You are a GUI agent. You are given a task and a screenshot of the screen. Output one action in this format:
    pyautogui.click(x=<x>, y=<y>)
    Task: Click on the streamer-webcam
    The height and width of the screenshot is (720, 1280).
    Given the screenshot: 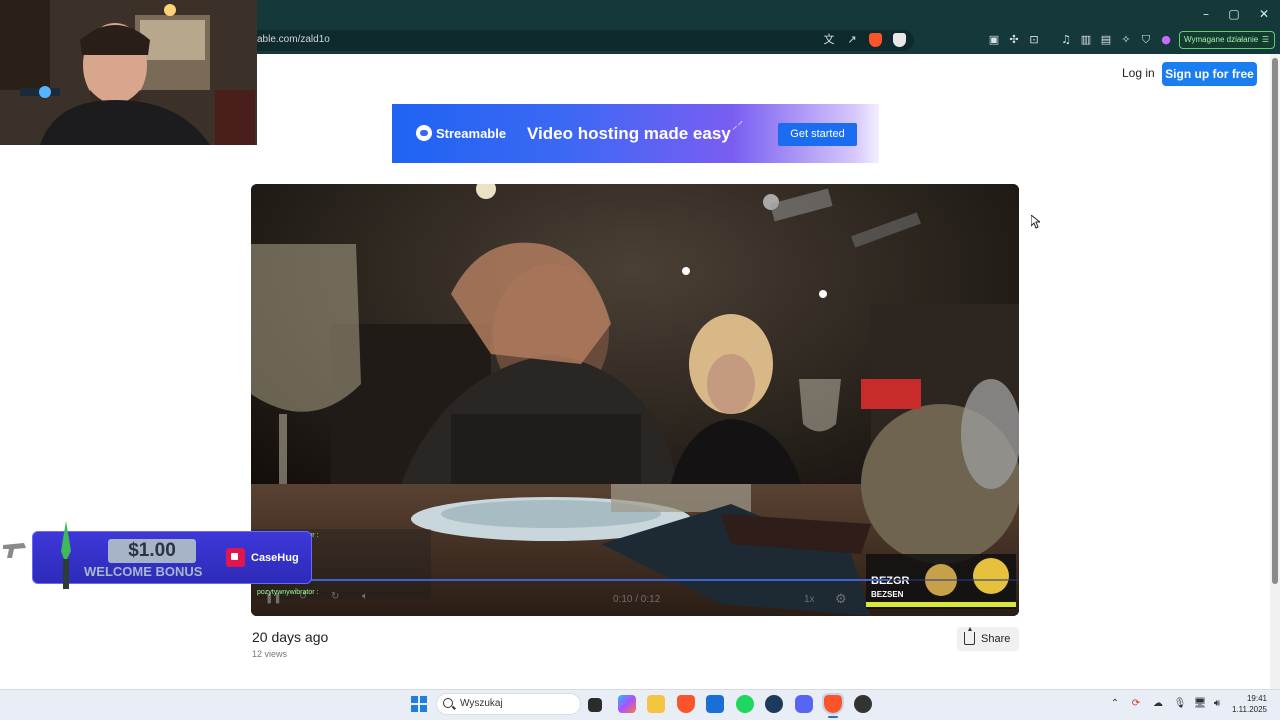 What is the action you would take?
    pyautogui.click(x=128, y=72)
    